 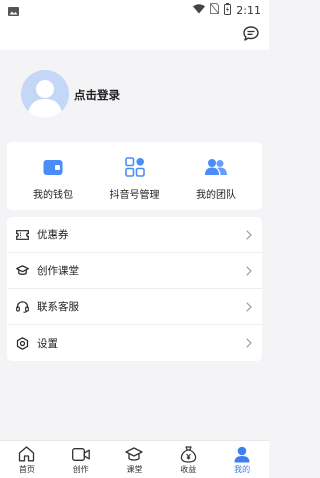 I want to click on battery-icon, so click(x=228, y=10).